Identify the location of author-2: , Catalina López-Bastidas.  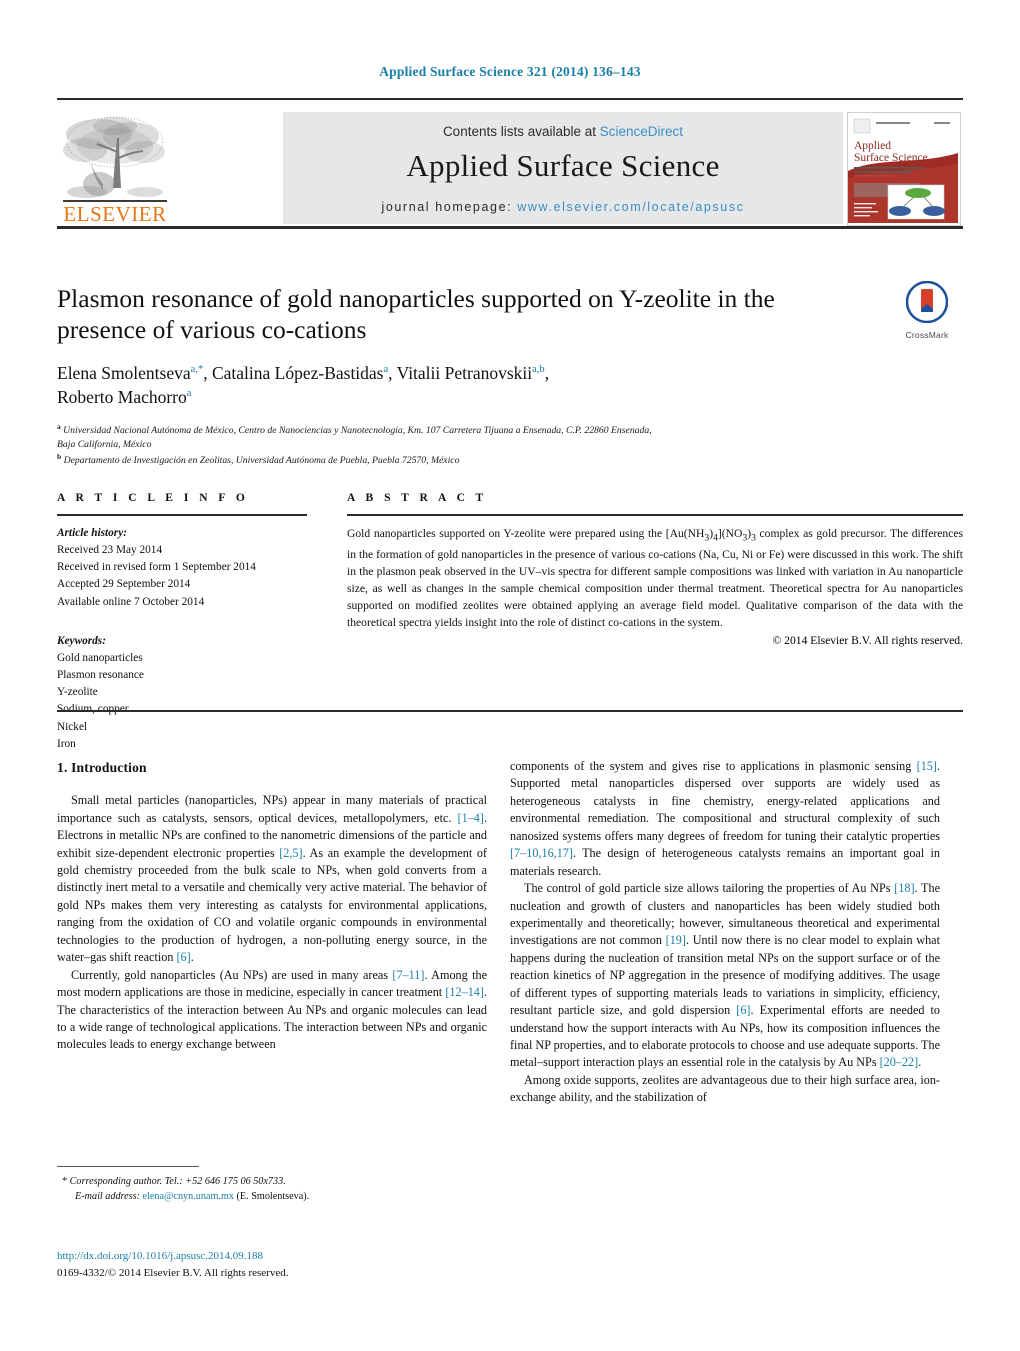
(293, 373).